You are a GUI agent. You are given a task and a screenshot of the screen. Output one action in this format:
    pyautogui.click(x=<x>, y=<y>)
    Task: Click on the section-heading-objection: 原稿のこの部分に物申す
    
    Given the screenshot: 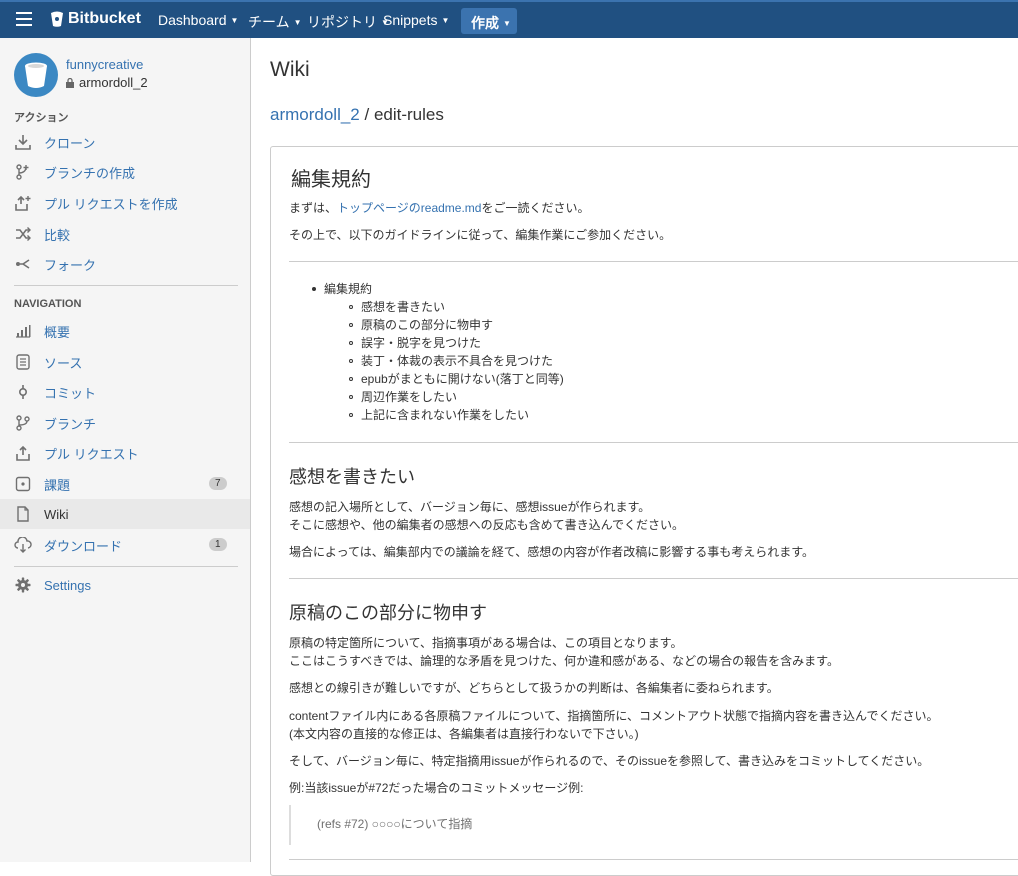 What is the action you would take?
    pyautogui.click(x=388, y=613)
    